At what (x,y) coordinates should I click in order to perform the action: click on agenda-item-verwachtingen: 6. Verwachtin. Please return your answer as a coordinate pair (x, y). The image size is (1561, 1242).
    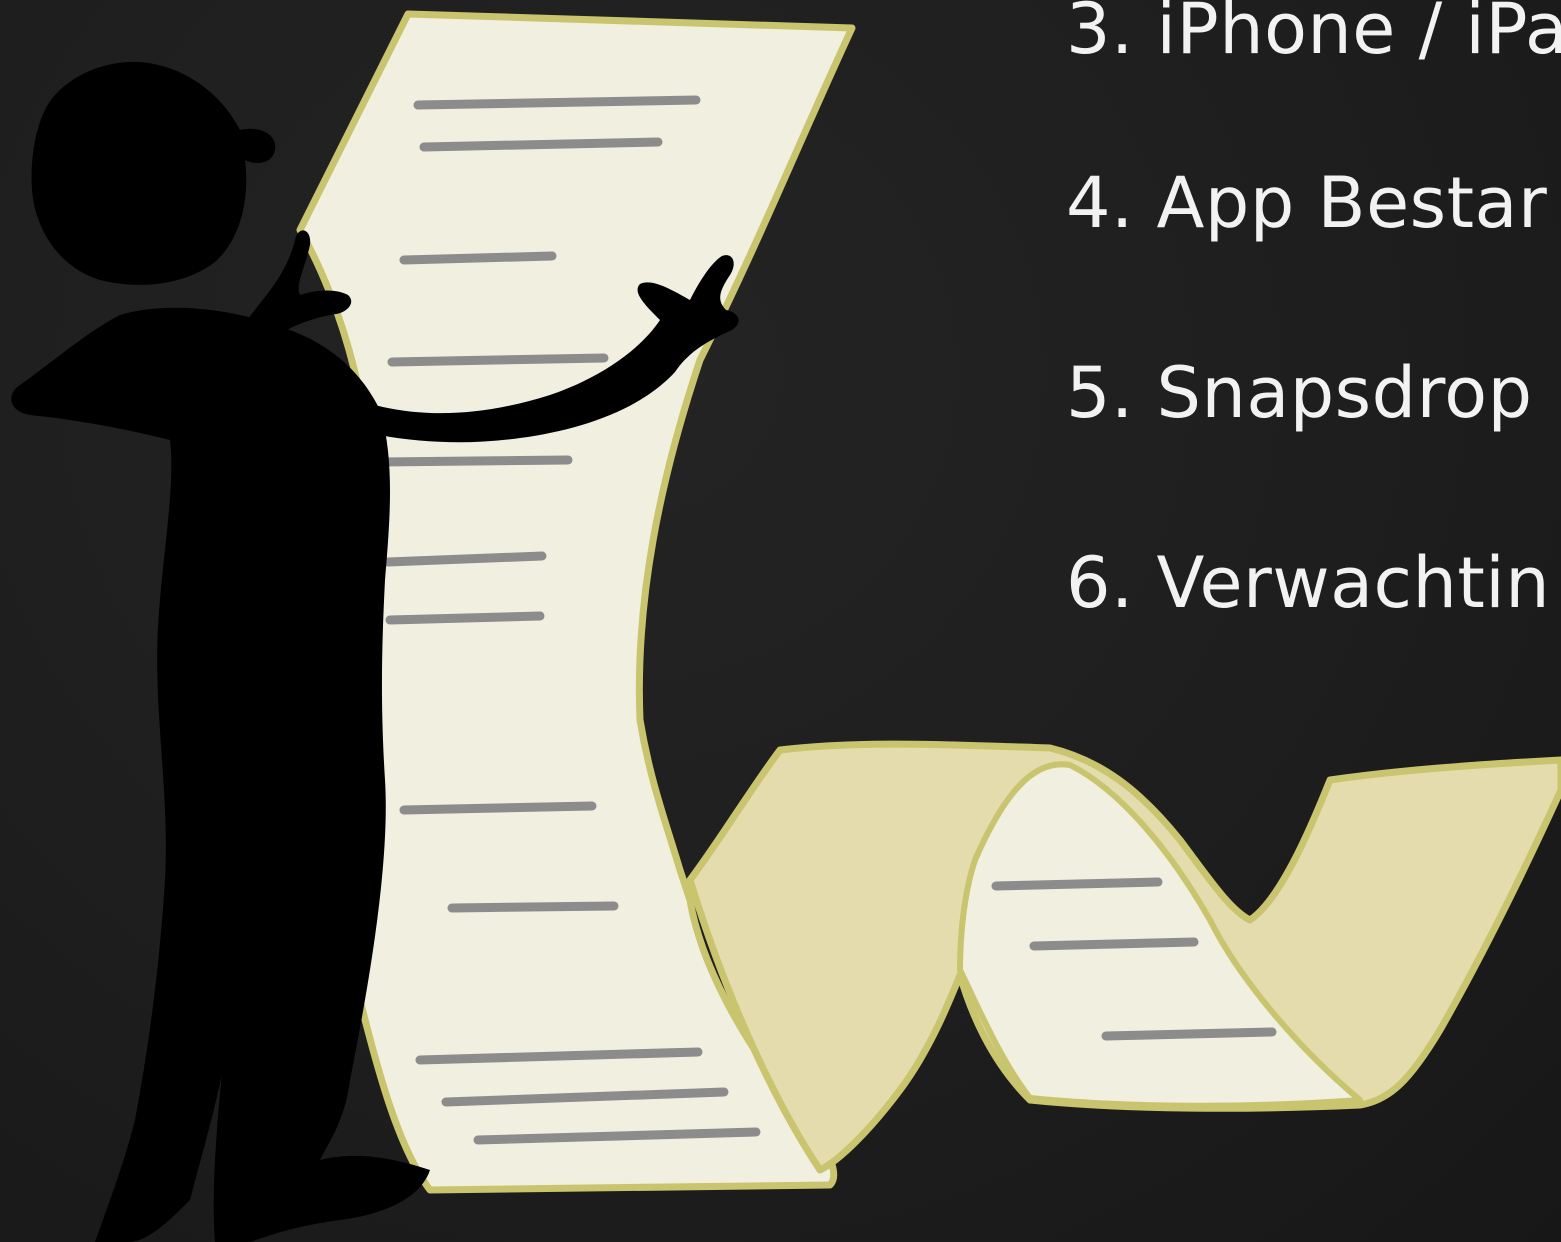
    Looking at the image, I should click on (1308, 583).